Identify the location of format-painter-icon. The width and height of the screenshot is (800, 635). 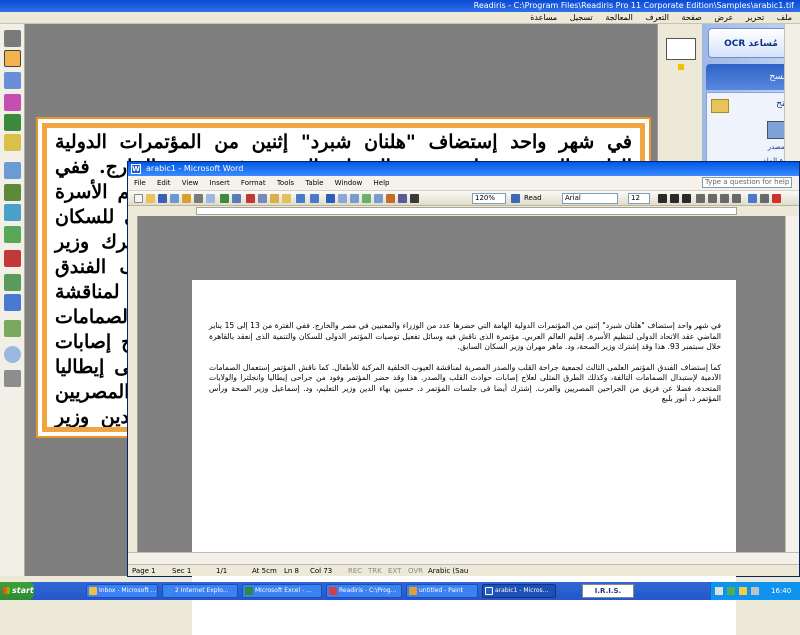
(286, 198).